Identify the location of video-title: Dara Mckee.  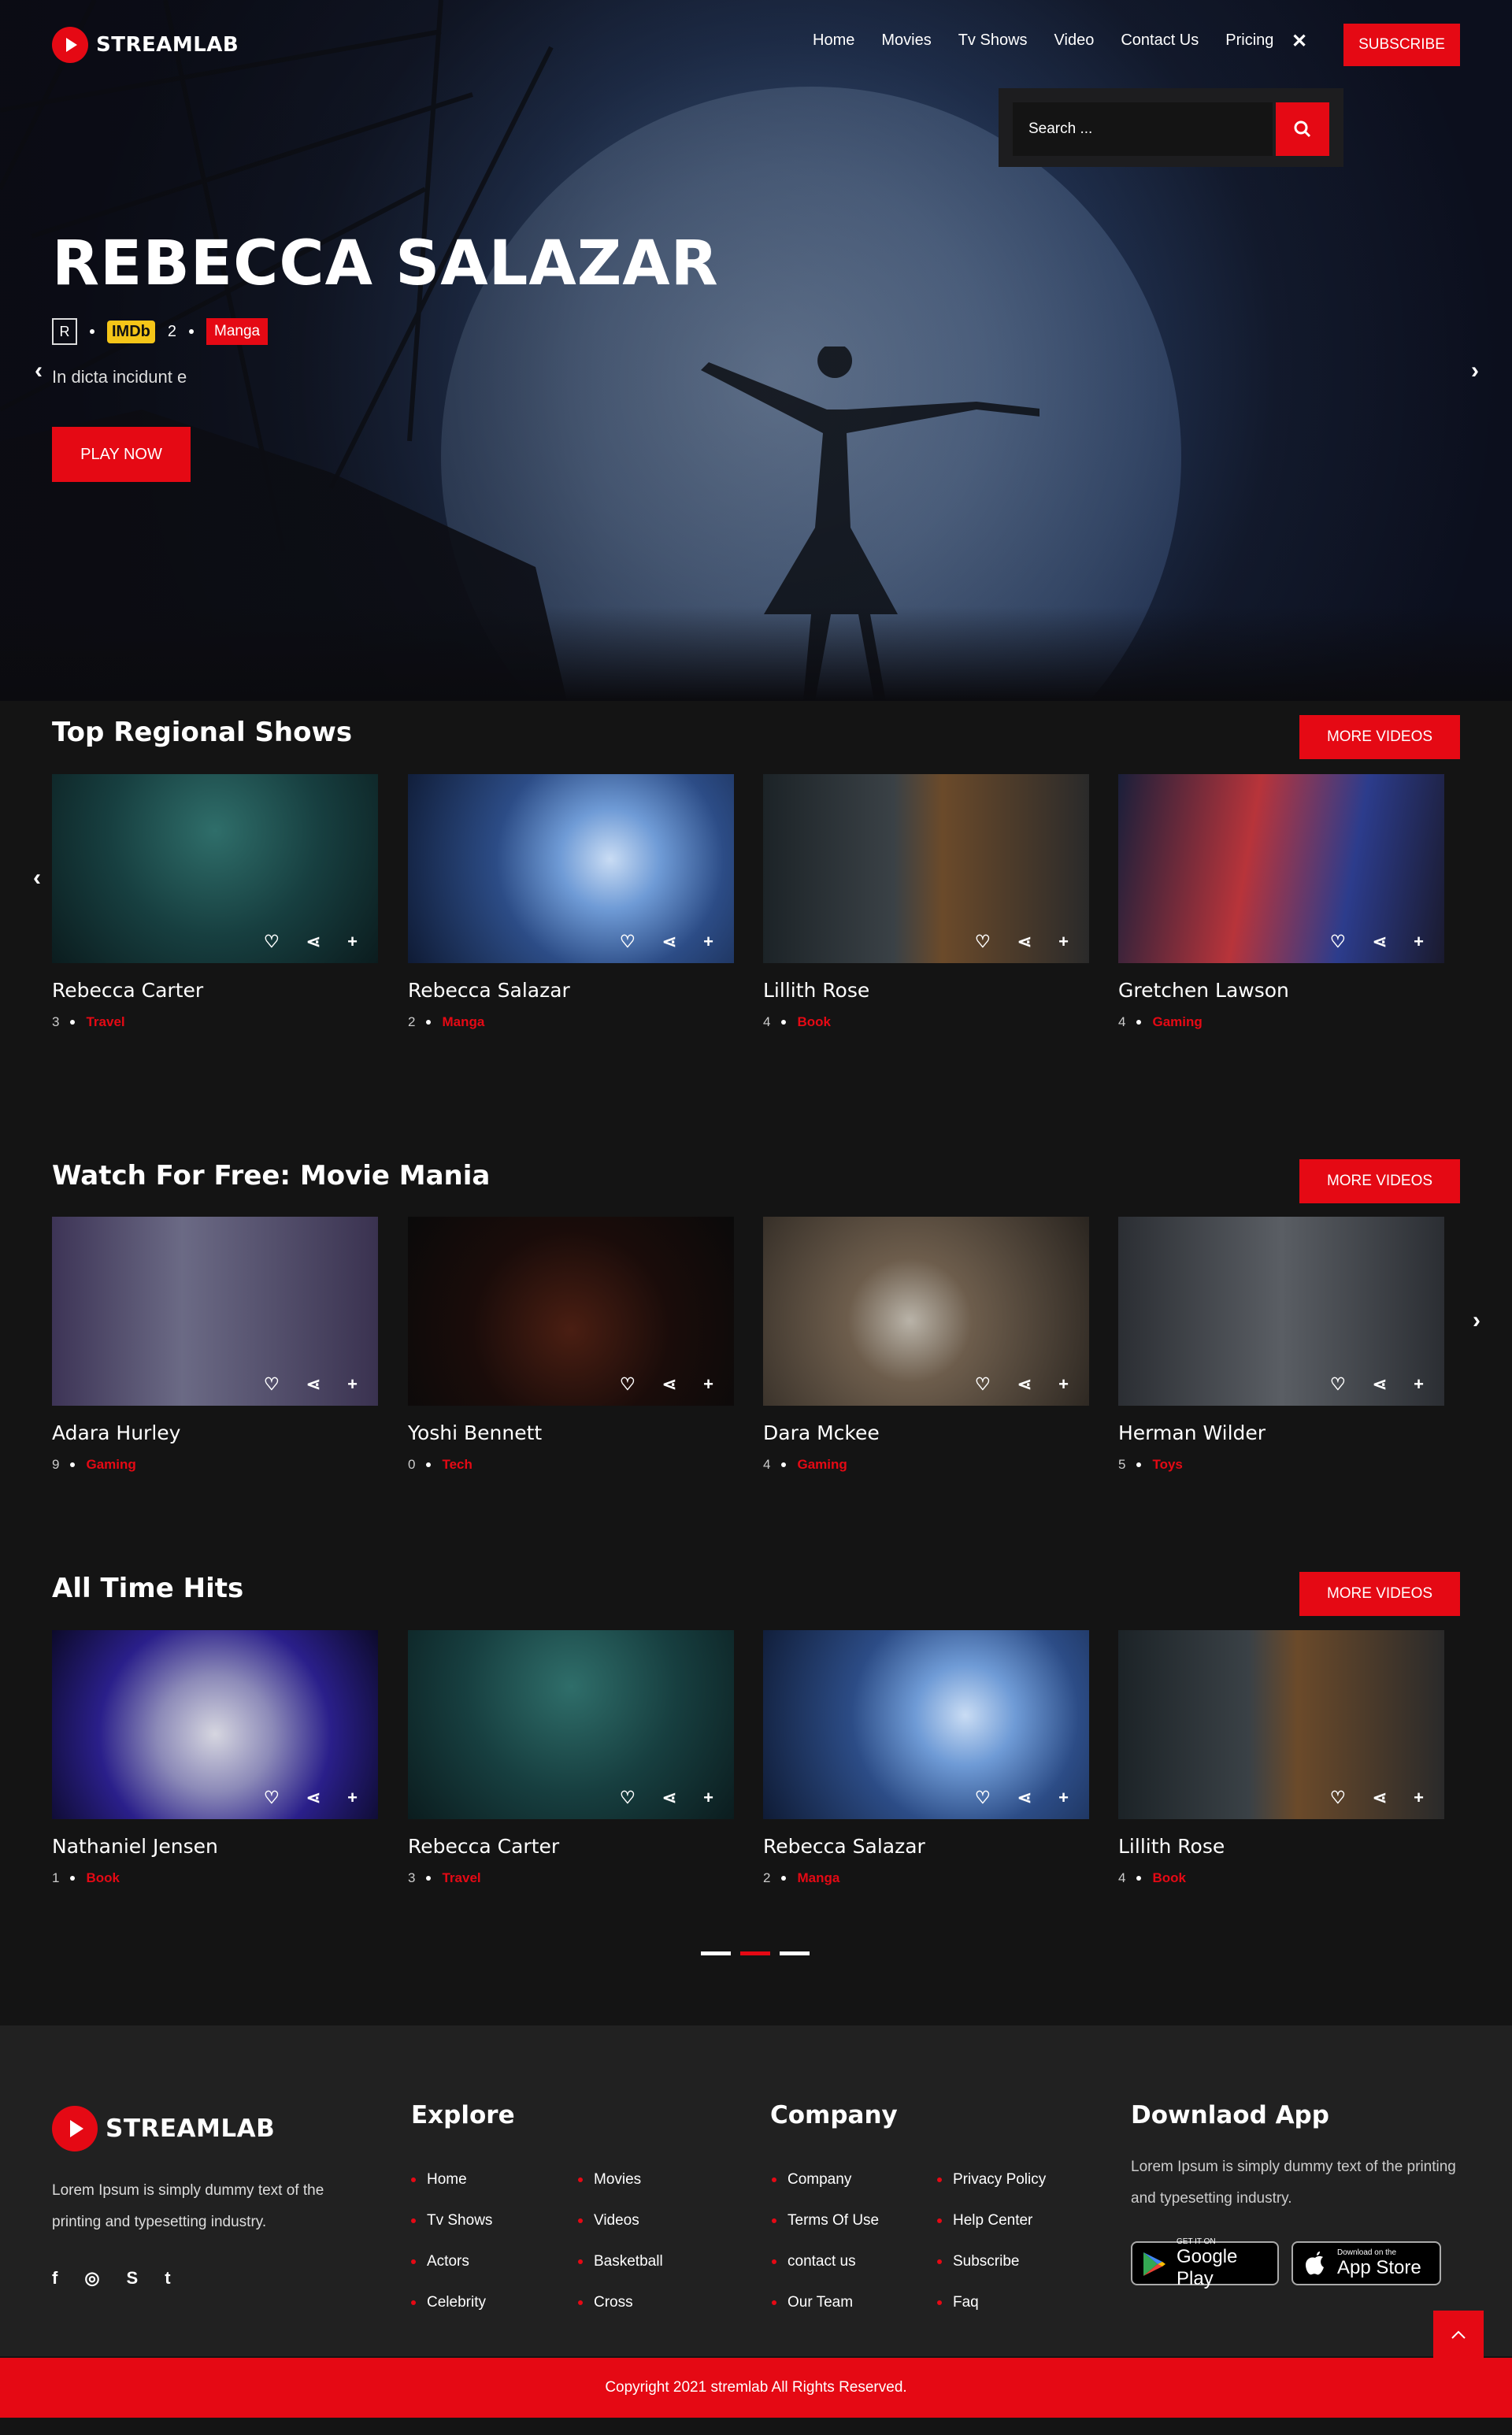
(926, 1432).